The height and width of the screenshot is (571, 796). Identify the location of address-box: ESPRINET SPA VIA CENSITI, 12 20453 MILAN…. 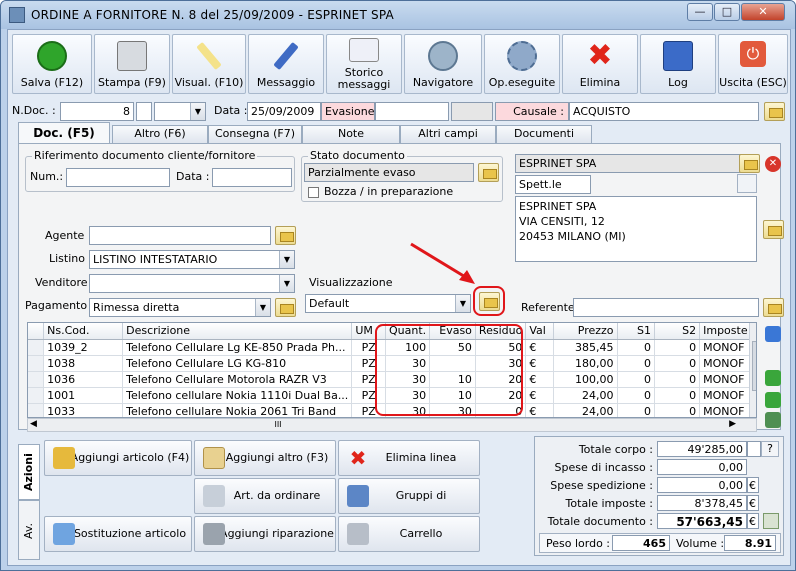
(636, 229).